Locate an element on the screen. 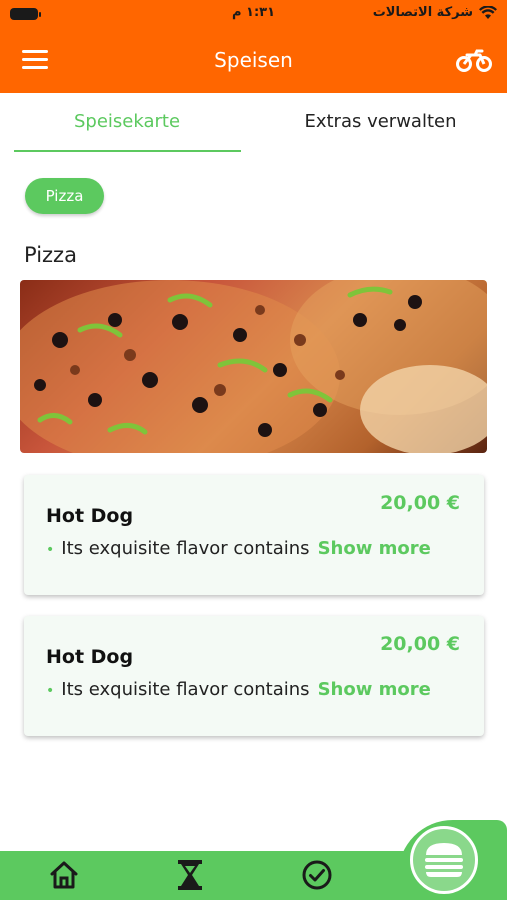 The height and width of the screenshot is (900, 507). tab-speisekarte: Speisekarte is located at coordinates (127, 121).